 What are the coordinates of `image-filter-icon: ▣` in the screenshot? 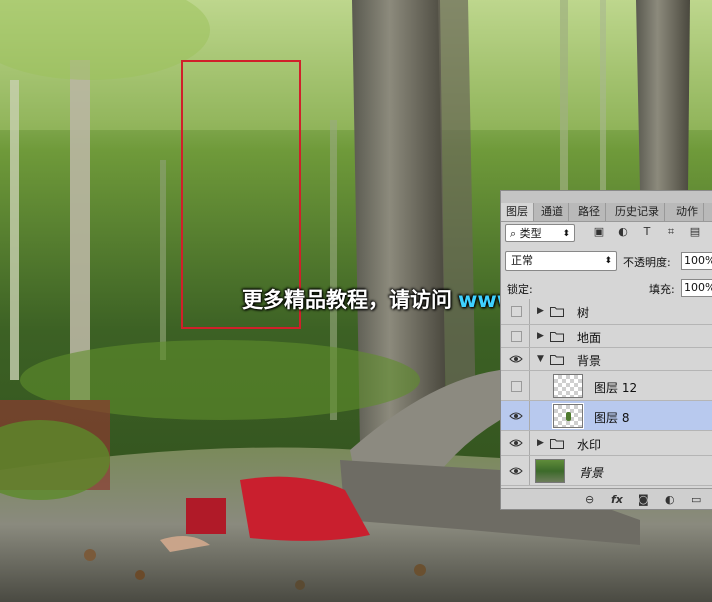 It's located at (599, 232).